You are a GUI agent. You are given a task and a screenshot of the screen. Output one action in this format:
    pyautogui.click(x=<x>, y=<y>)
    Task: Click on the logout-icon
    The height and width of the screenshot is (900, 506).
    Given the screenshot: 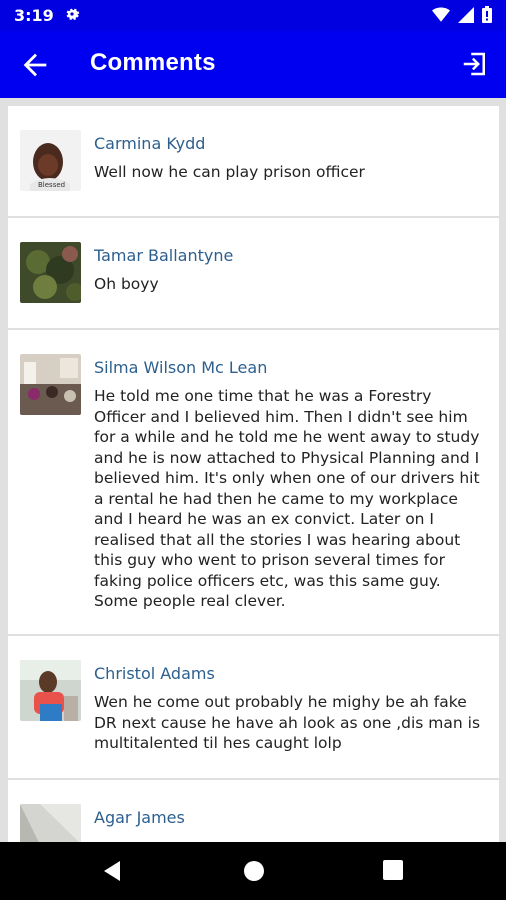 What is the action you would take?
    pyautogui.click(x=475, y=64)
    